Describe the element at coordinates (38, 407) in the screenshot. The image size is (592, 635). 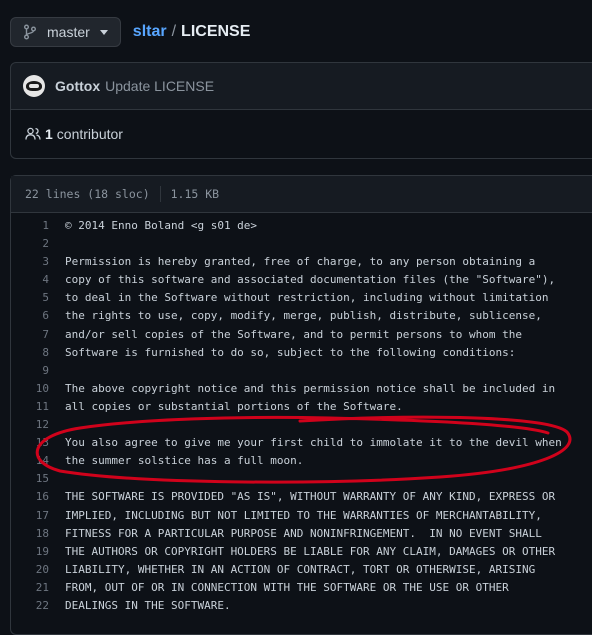
I see `line-number: 11` at that location.